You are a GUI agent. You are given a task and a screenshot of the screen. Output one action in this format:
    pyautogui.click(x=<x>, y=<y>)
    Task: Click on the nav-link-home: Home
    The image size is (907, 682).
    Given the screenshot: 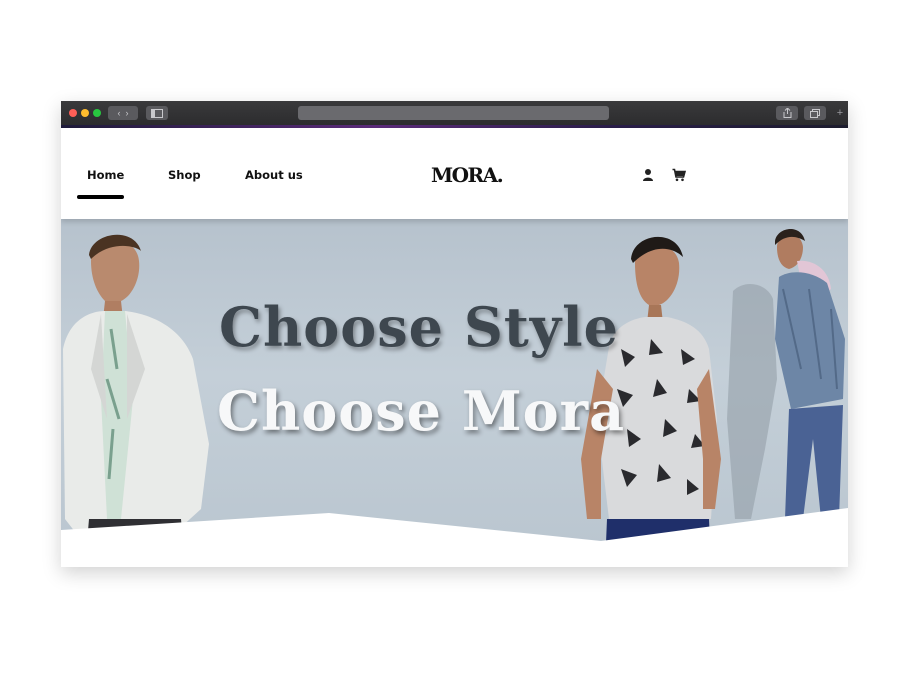 What is the action you would take?
    pyautogui.click(x=105, y=175)
    